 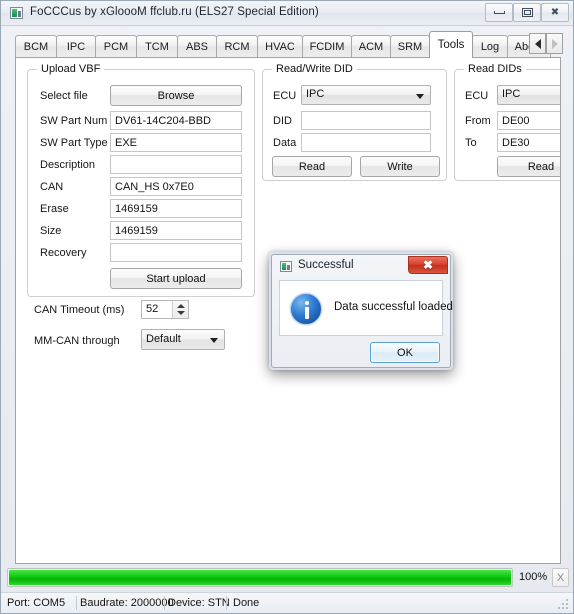 What do you see at coordinates (54, 209) in the screenshot?
I see `label-erase: Erase` at bounding box center [54, 209].